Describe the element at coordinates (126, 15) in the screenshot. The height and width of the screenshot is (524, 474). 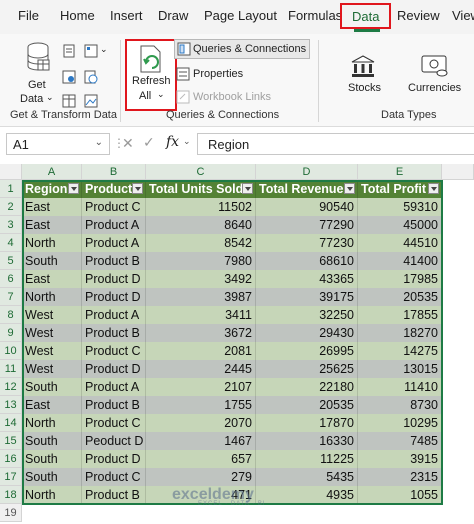
I see `tab-insert: Insert` at that location.